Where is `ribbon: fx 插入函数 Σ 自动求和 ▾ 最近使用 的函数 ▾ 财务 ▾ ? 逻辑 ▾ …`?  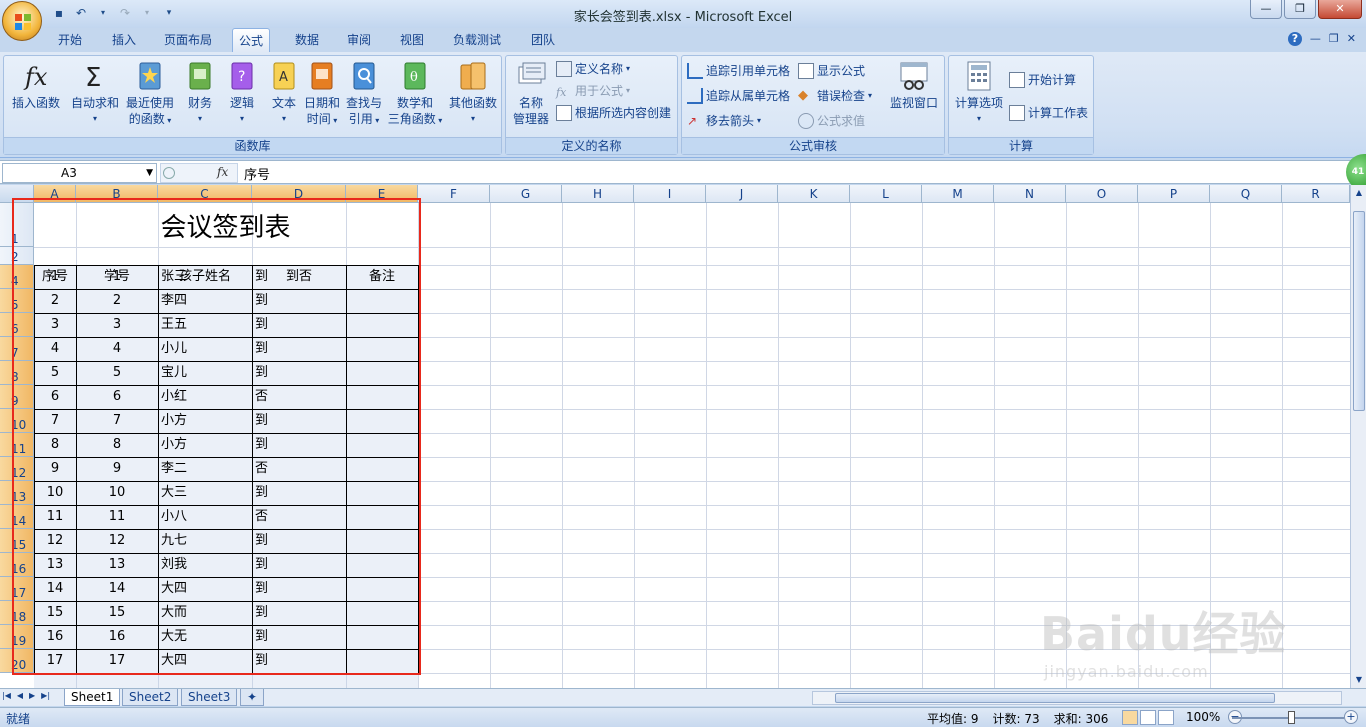
ribbon: fx 插入函数 Σ 自动求和 ▾ 最近使用 的函数 ▾ 财务 ▾ ? 逻辑 ▾ … is located at coordinates (683, 105).